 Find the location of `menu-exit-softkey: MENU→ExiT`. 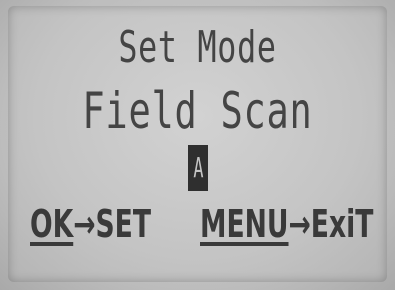

menu-exit-softkey: MENU→ExiT is located at coordinates (286, 224).